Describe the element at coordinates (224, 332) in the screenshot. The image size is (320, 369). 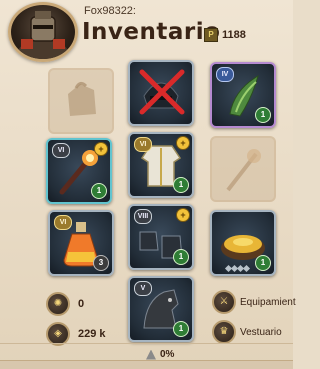
I see `wardrobe-icon: ♛` at that location.